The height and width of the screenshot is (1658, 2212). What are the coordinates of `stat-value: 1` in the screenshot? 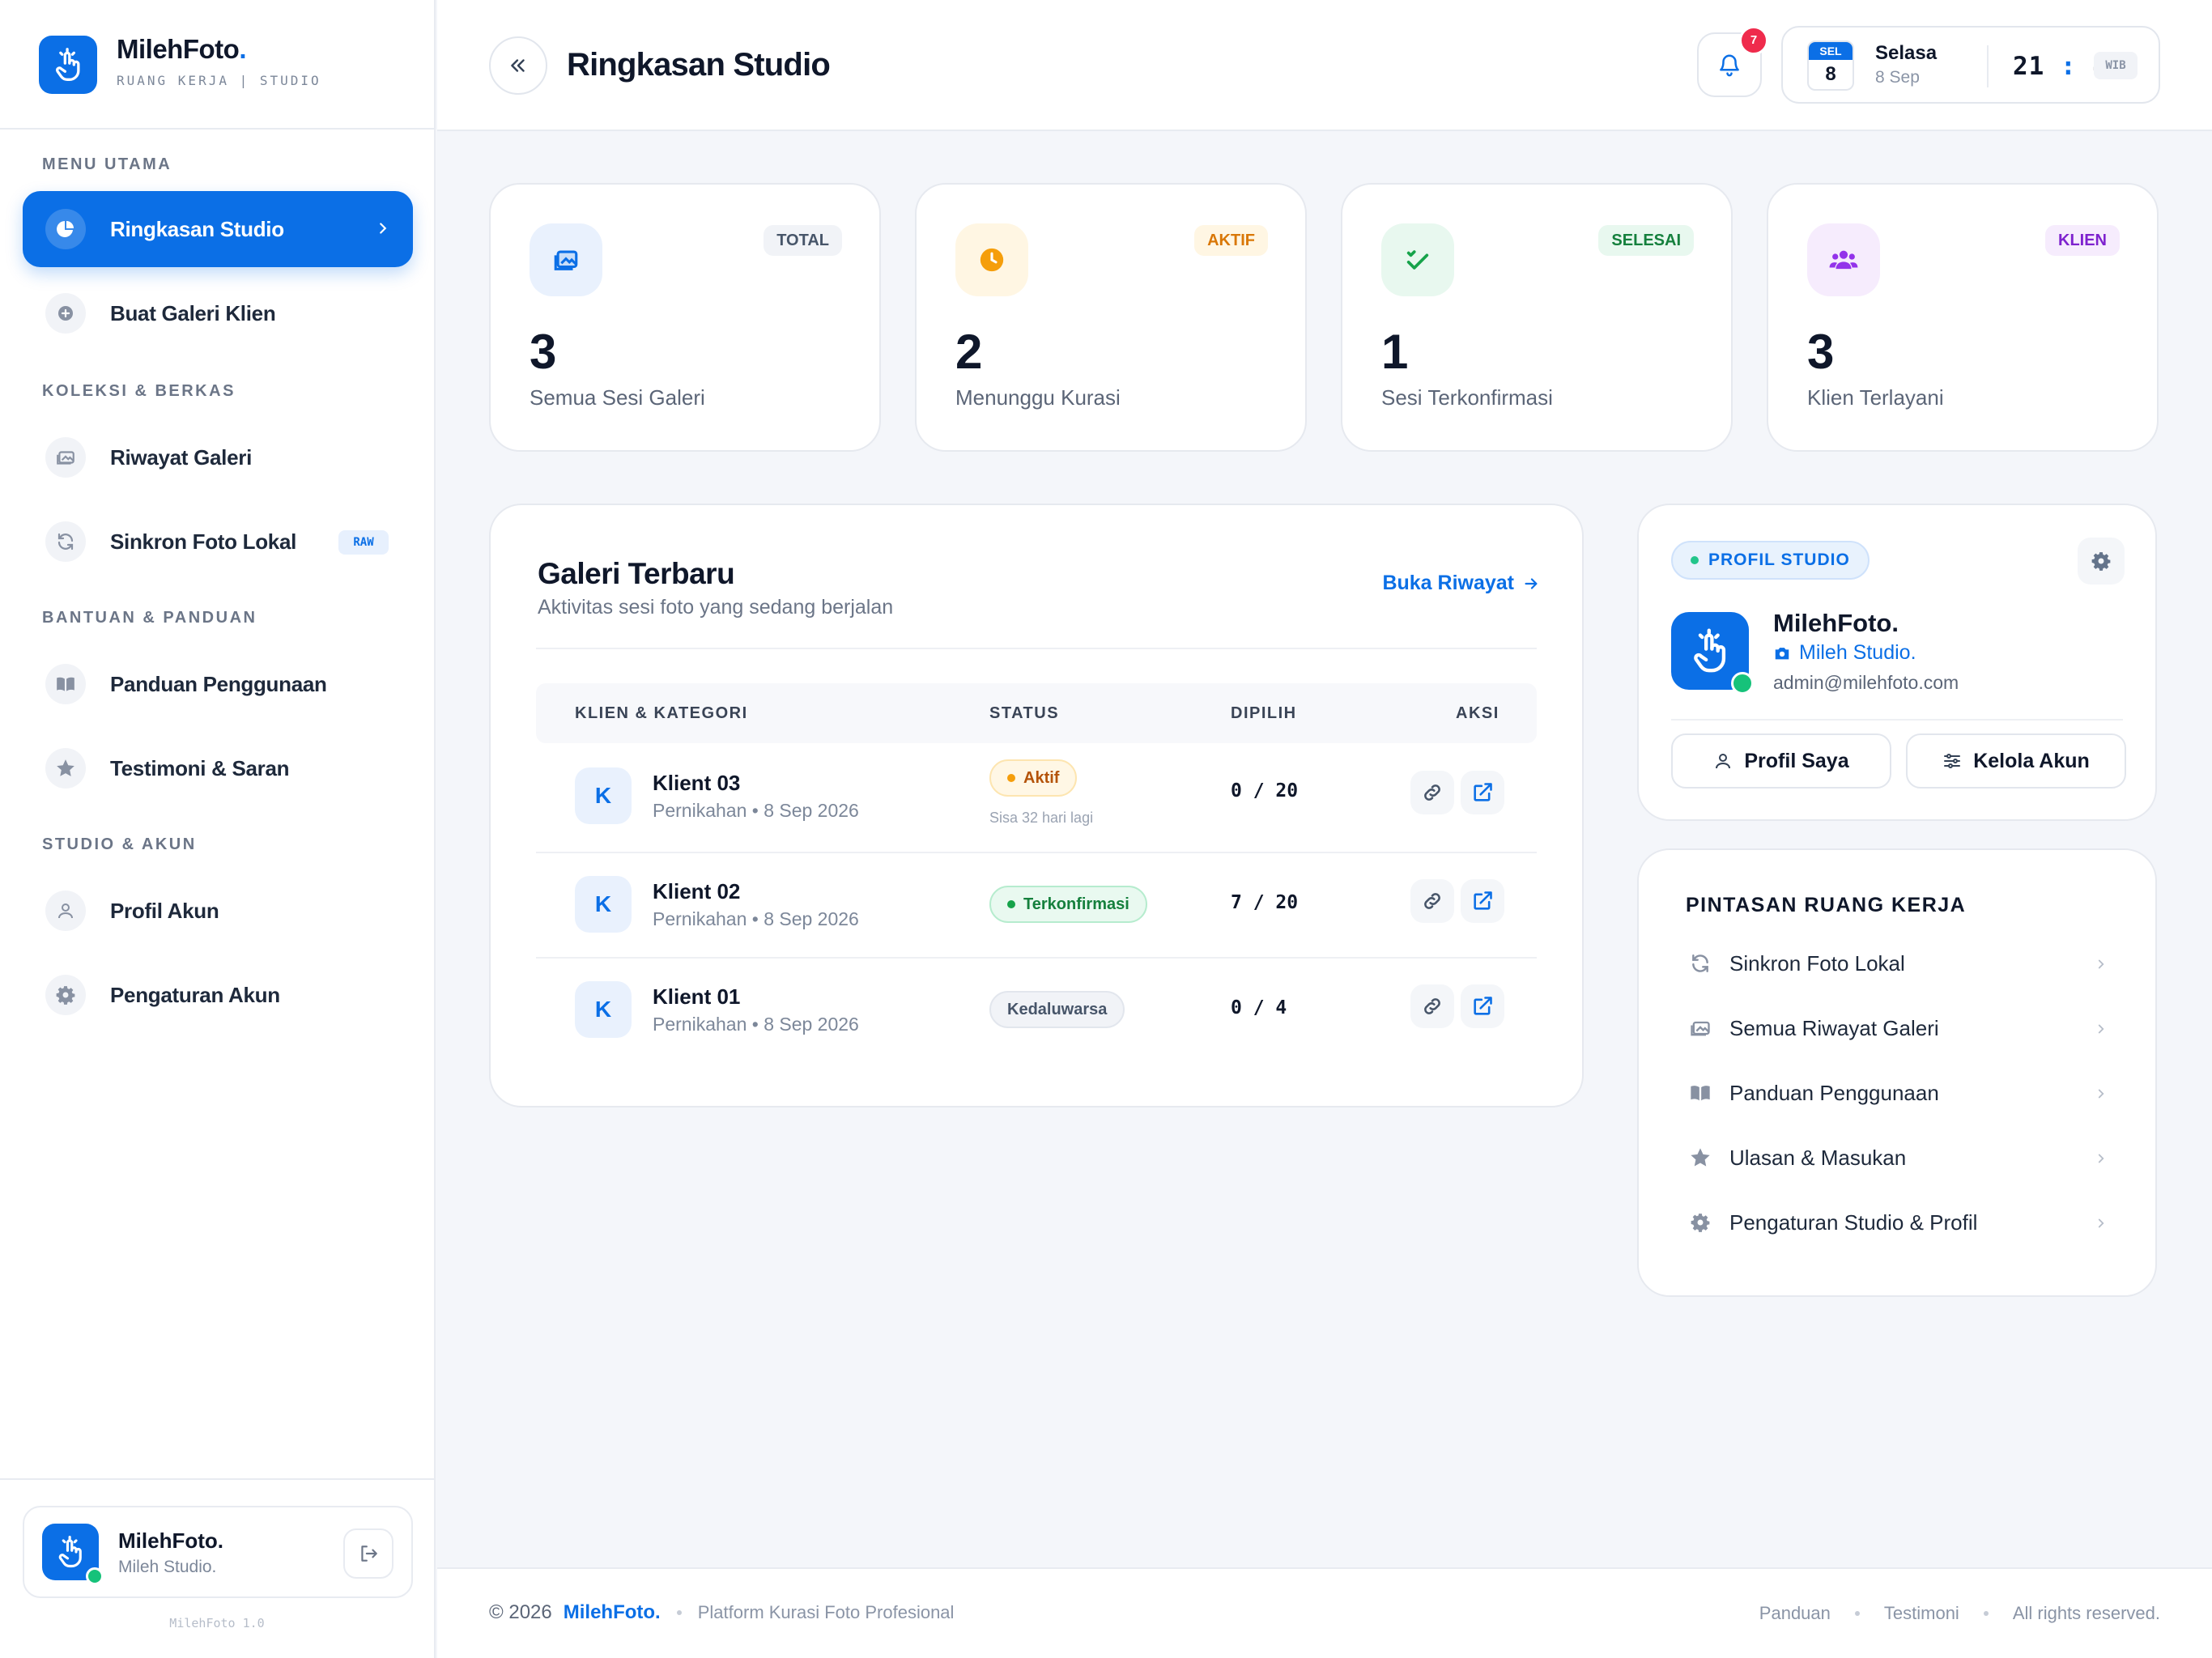 It's located at (1395, 352).